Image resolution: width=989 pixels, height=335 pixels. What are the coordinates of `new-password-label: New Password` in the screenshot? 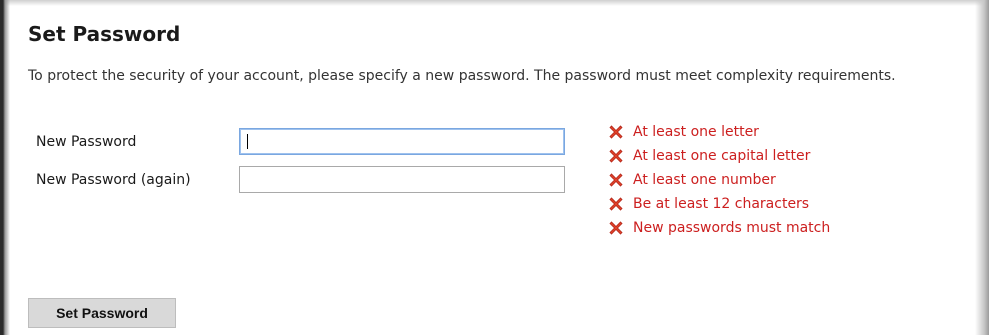 It's located at (86, 142).